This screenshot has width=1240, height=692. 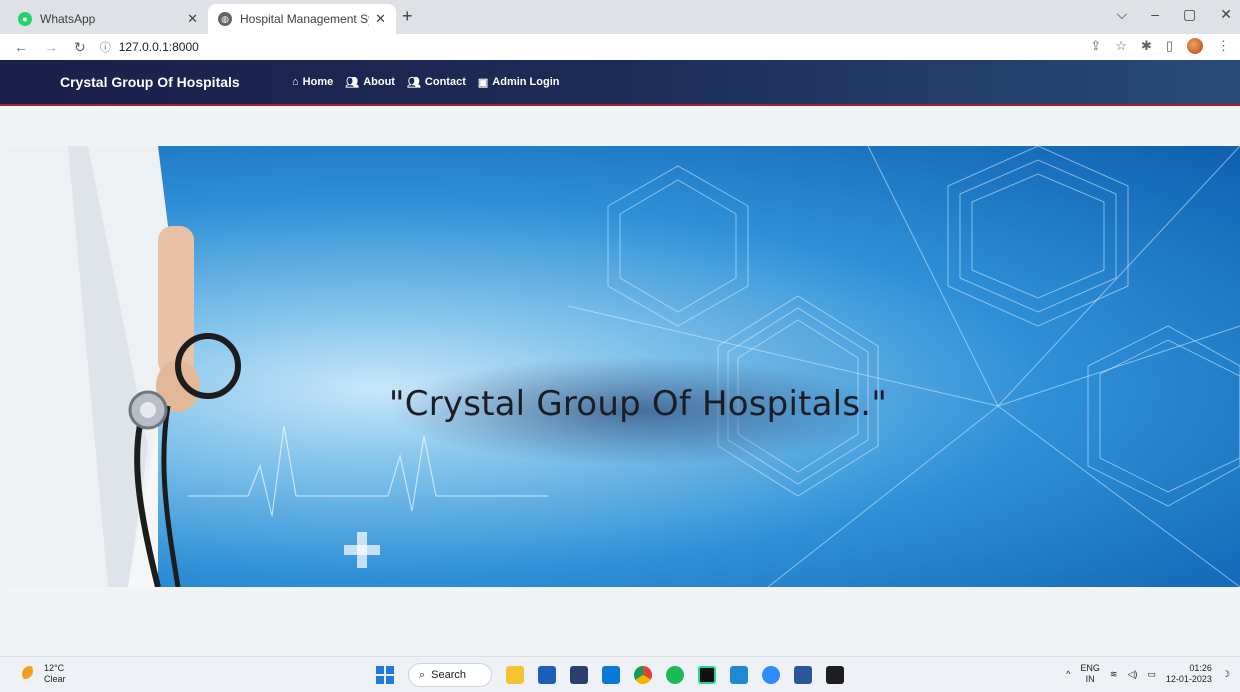 I want to click on weather-temp: 12°C, so click(x=54, y=668).